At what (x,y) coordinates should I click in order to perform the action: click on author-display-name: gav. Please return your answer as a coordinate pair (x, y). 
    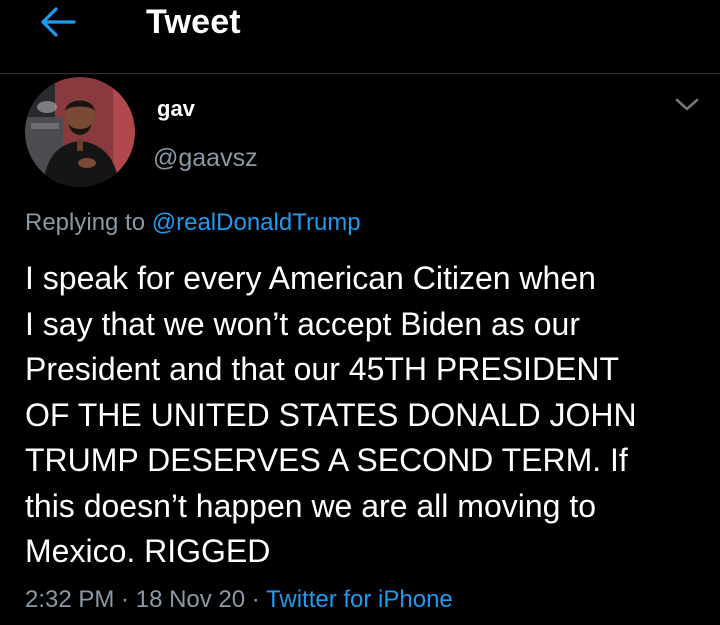
    Looking at the image, I should click on (176, 109).